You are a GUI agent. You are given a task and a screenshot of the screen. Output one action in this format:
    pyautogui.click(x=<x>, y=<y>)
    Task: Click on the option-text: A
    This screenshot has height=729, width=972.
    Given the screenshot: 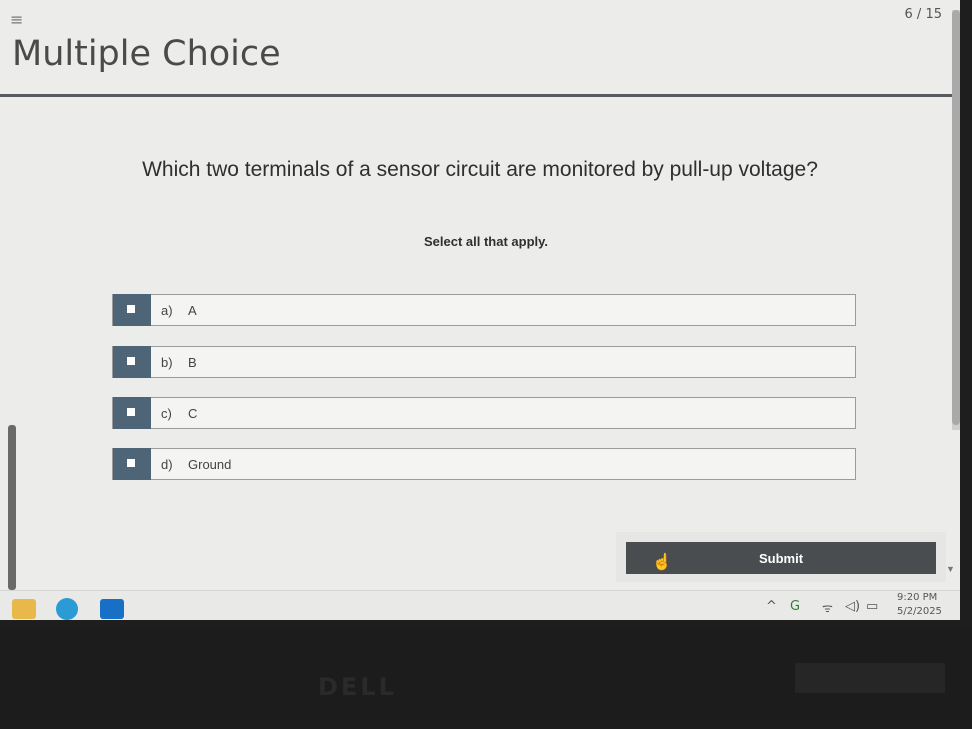 What is the action you would take?
    pyautogui.click(x=192, y=310)
    